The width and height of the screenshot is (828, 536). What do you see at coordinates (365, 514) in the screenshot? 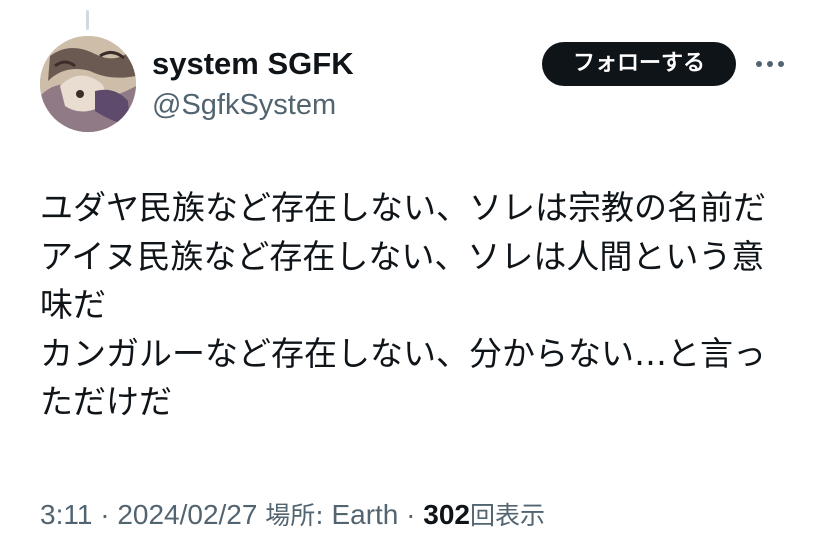
I see `location-value: Earth` at bounding box center [365, 514].